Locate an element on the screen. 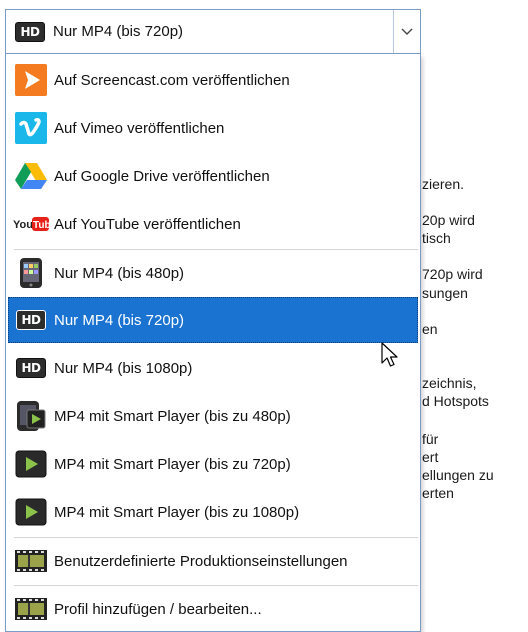 Image resolution: width=528 pixels, height=632 pixels. google-drive-icon is located at coordinates (31, 176).